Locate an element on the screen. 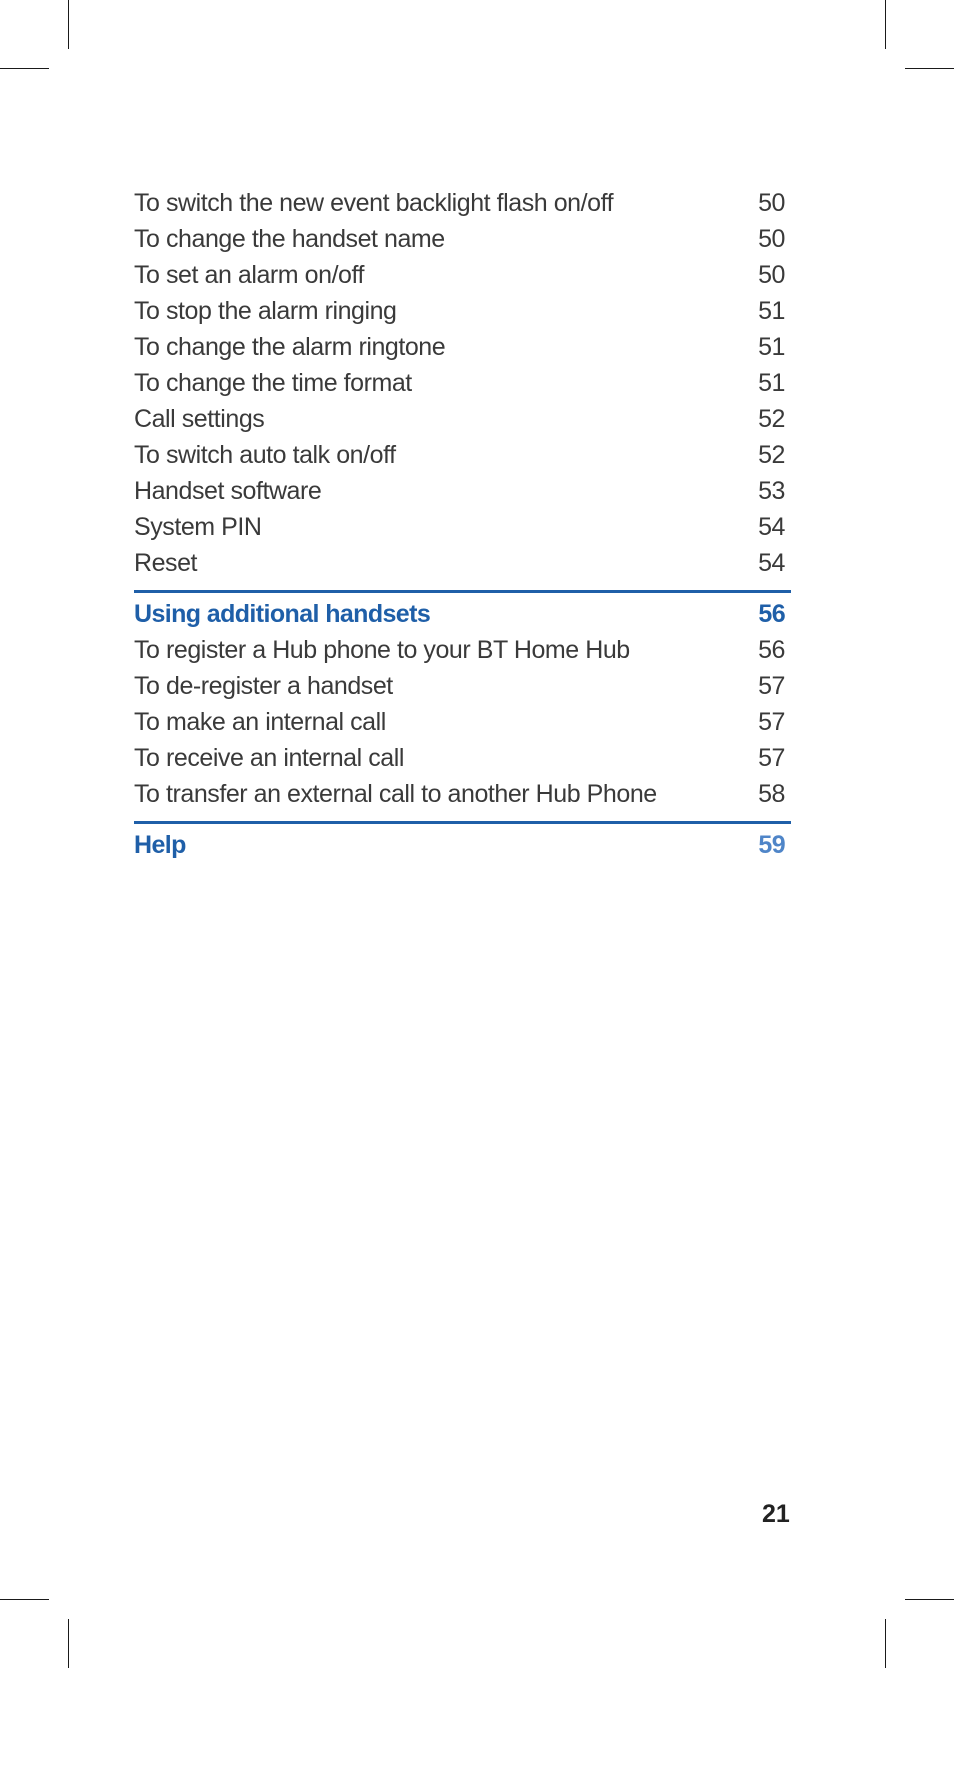 This screenshot has height=1786, width=954. crop-mark-top-right-vertical is located at coordinates (885, 24).